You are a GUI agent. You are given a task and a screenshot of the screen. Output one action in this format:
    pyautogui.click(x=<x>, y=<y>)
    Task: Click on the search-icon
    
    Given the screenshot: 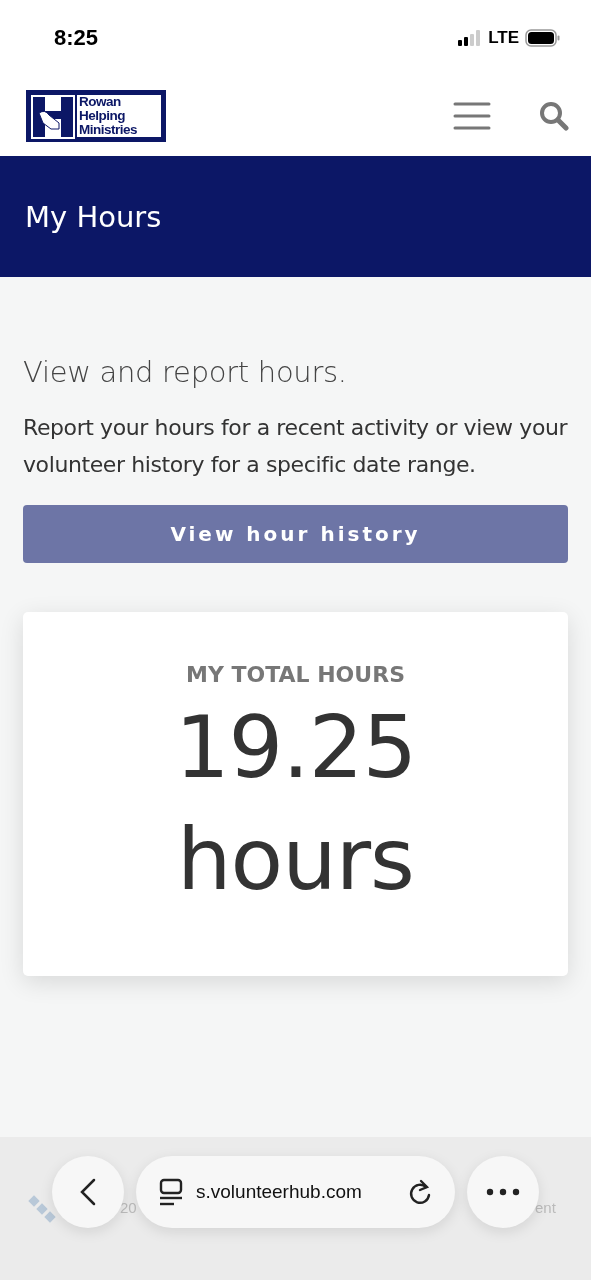 What is the action you would take?
    pyautogui.click(x=554, y=115)
    